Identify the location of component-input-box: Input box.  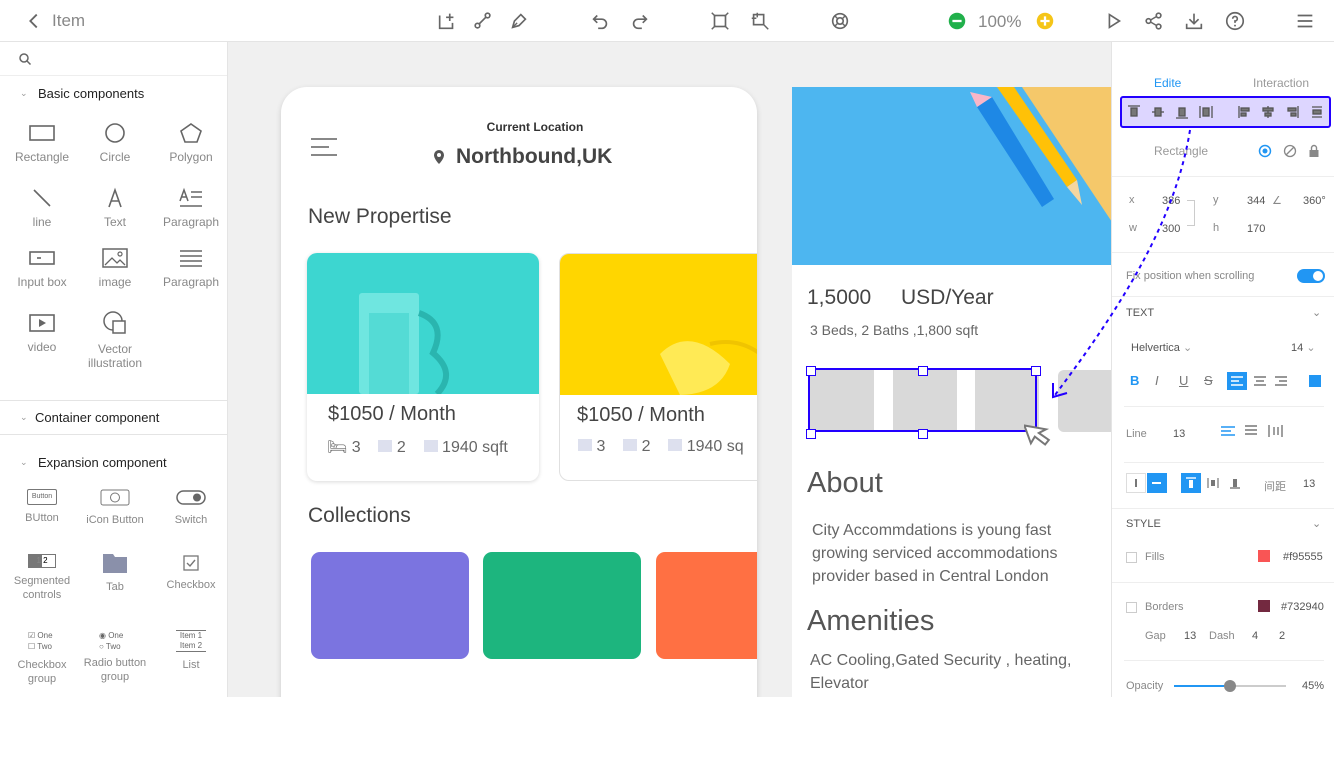
(42, 268).